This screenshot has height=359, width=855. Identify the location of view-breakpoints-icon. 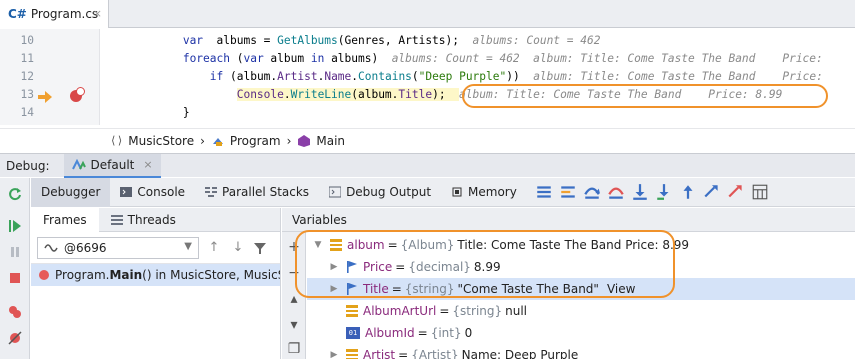
(15, 312).